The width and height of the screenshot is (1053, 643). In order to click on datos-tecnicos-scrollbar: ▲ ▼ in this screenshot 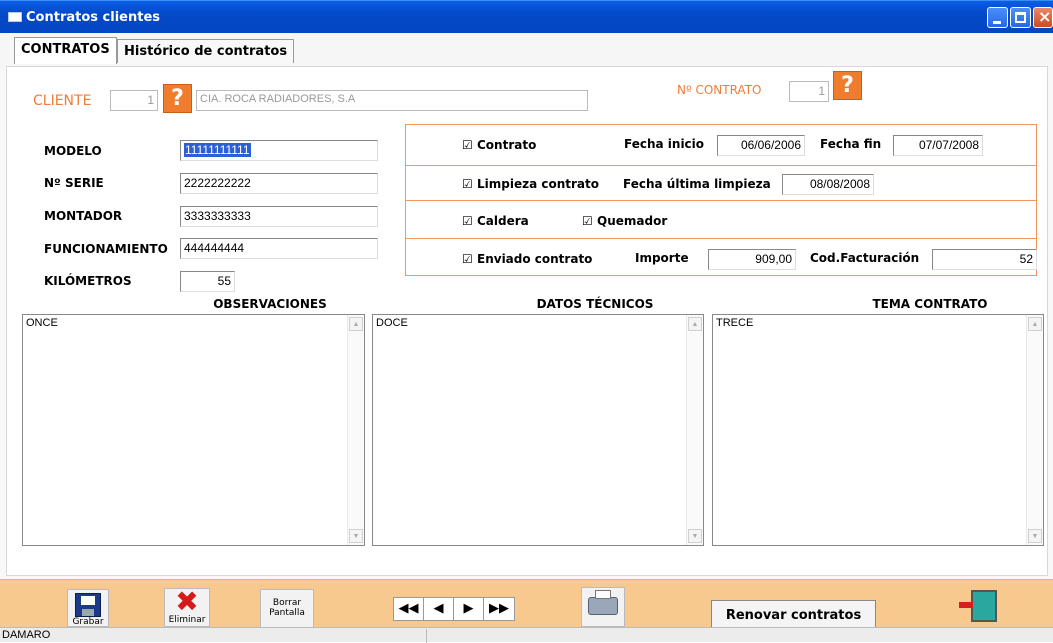, I will do `click(694, 430)`.